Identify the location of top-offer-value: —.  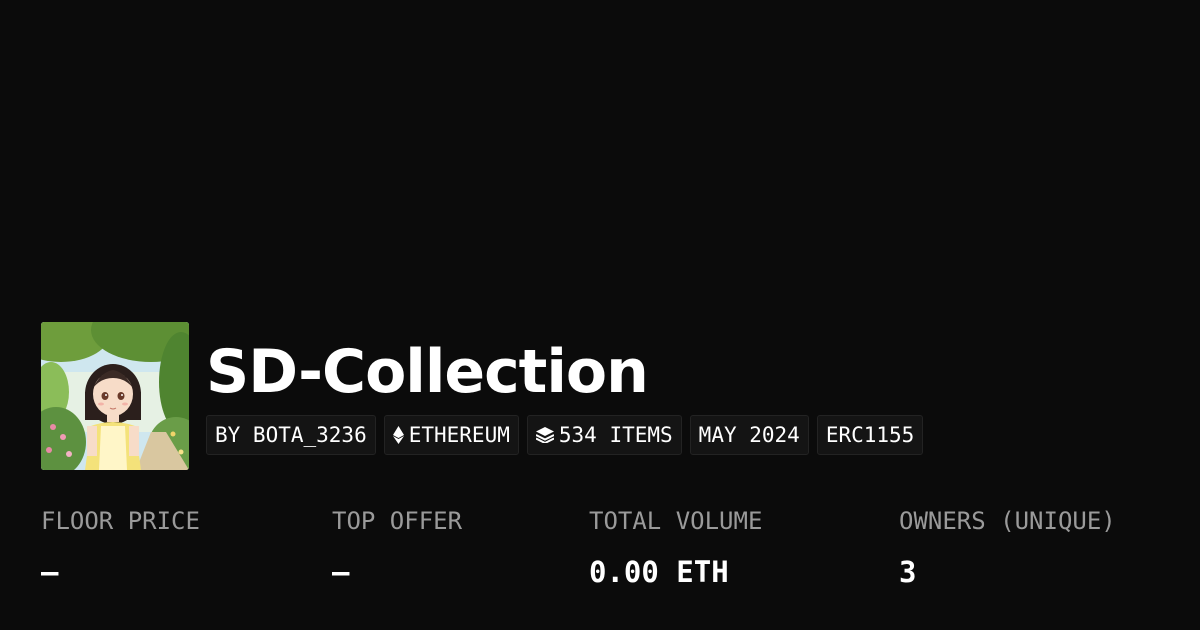
(341, 572).